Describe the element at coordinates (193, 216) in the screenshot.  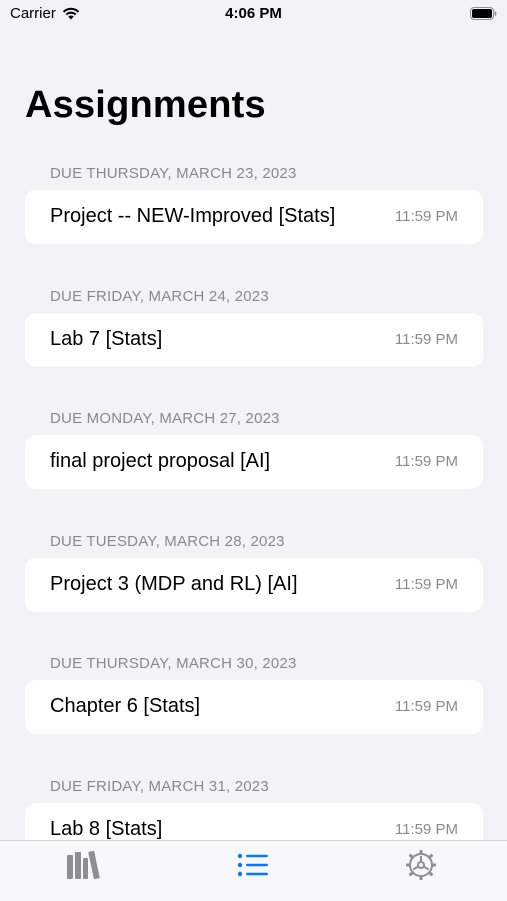
I see `assignment-title: Project -- NEW-Improved [Stats]` at that location.